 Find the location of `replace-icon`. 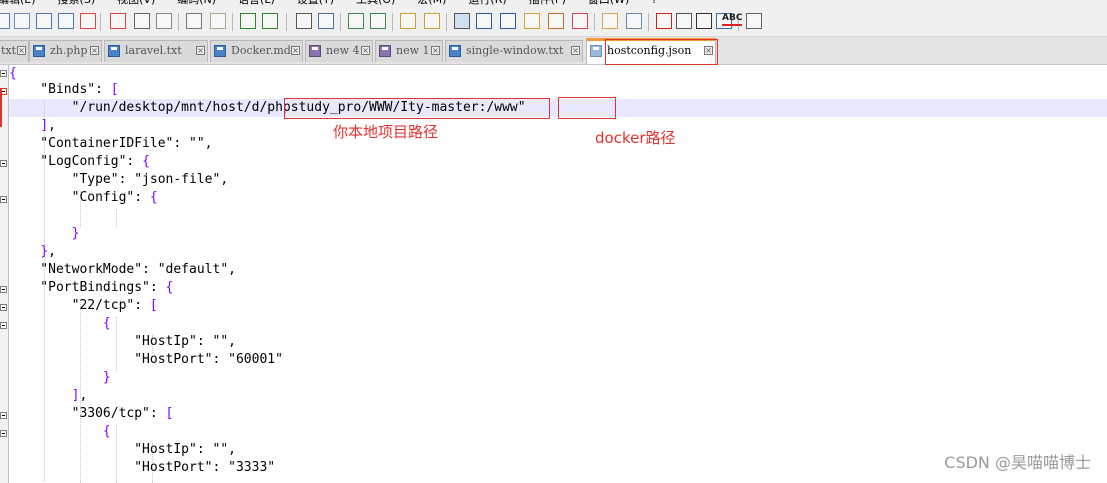

replace-icon is located at coordinates (326, 21).